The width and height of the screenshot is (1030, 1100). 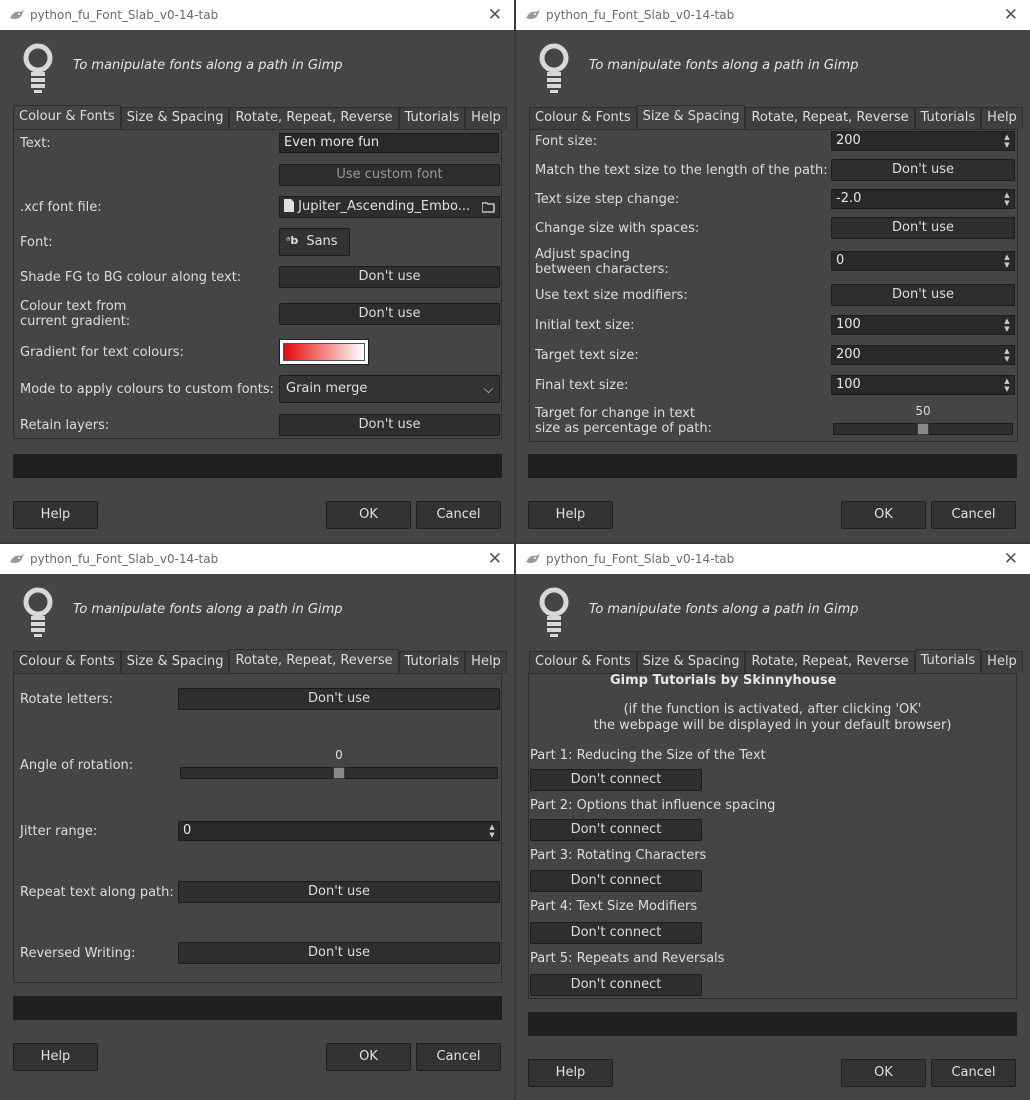 I want to click on progress-bar, so click(x=772, y=466).